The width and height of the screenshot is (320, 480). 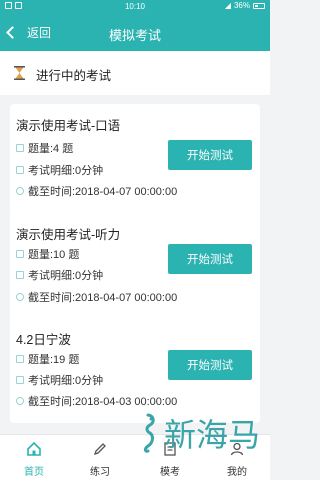 I want to click on question-count-row: 题量:10 题, so click(x=47, y=254).